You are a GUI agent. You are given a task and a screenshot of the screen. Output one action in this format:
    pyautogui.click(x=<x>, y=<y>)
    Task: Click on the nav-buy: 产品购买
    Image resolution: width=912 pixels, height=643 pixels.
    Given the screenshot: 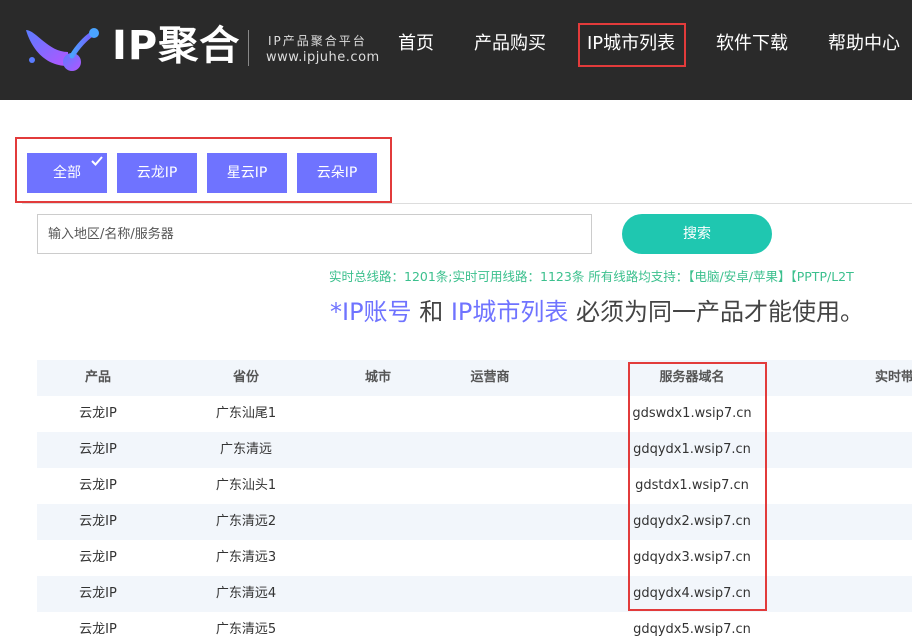 What is the action you would take?
    pyautogui.click(x=510, y=44)
    